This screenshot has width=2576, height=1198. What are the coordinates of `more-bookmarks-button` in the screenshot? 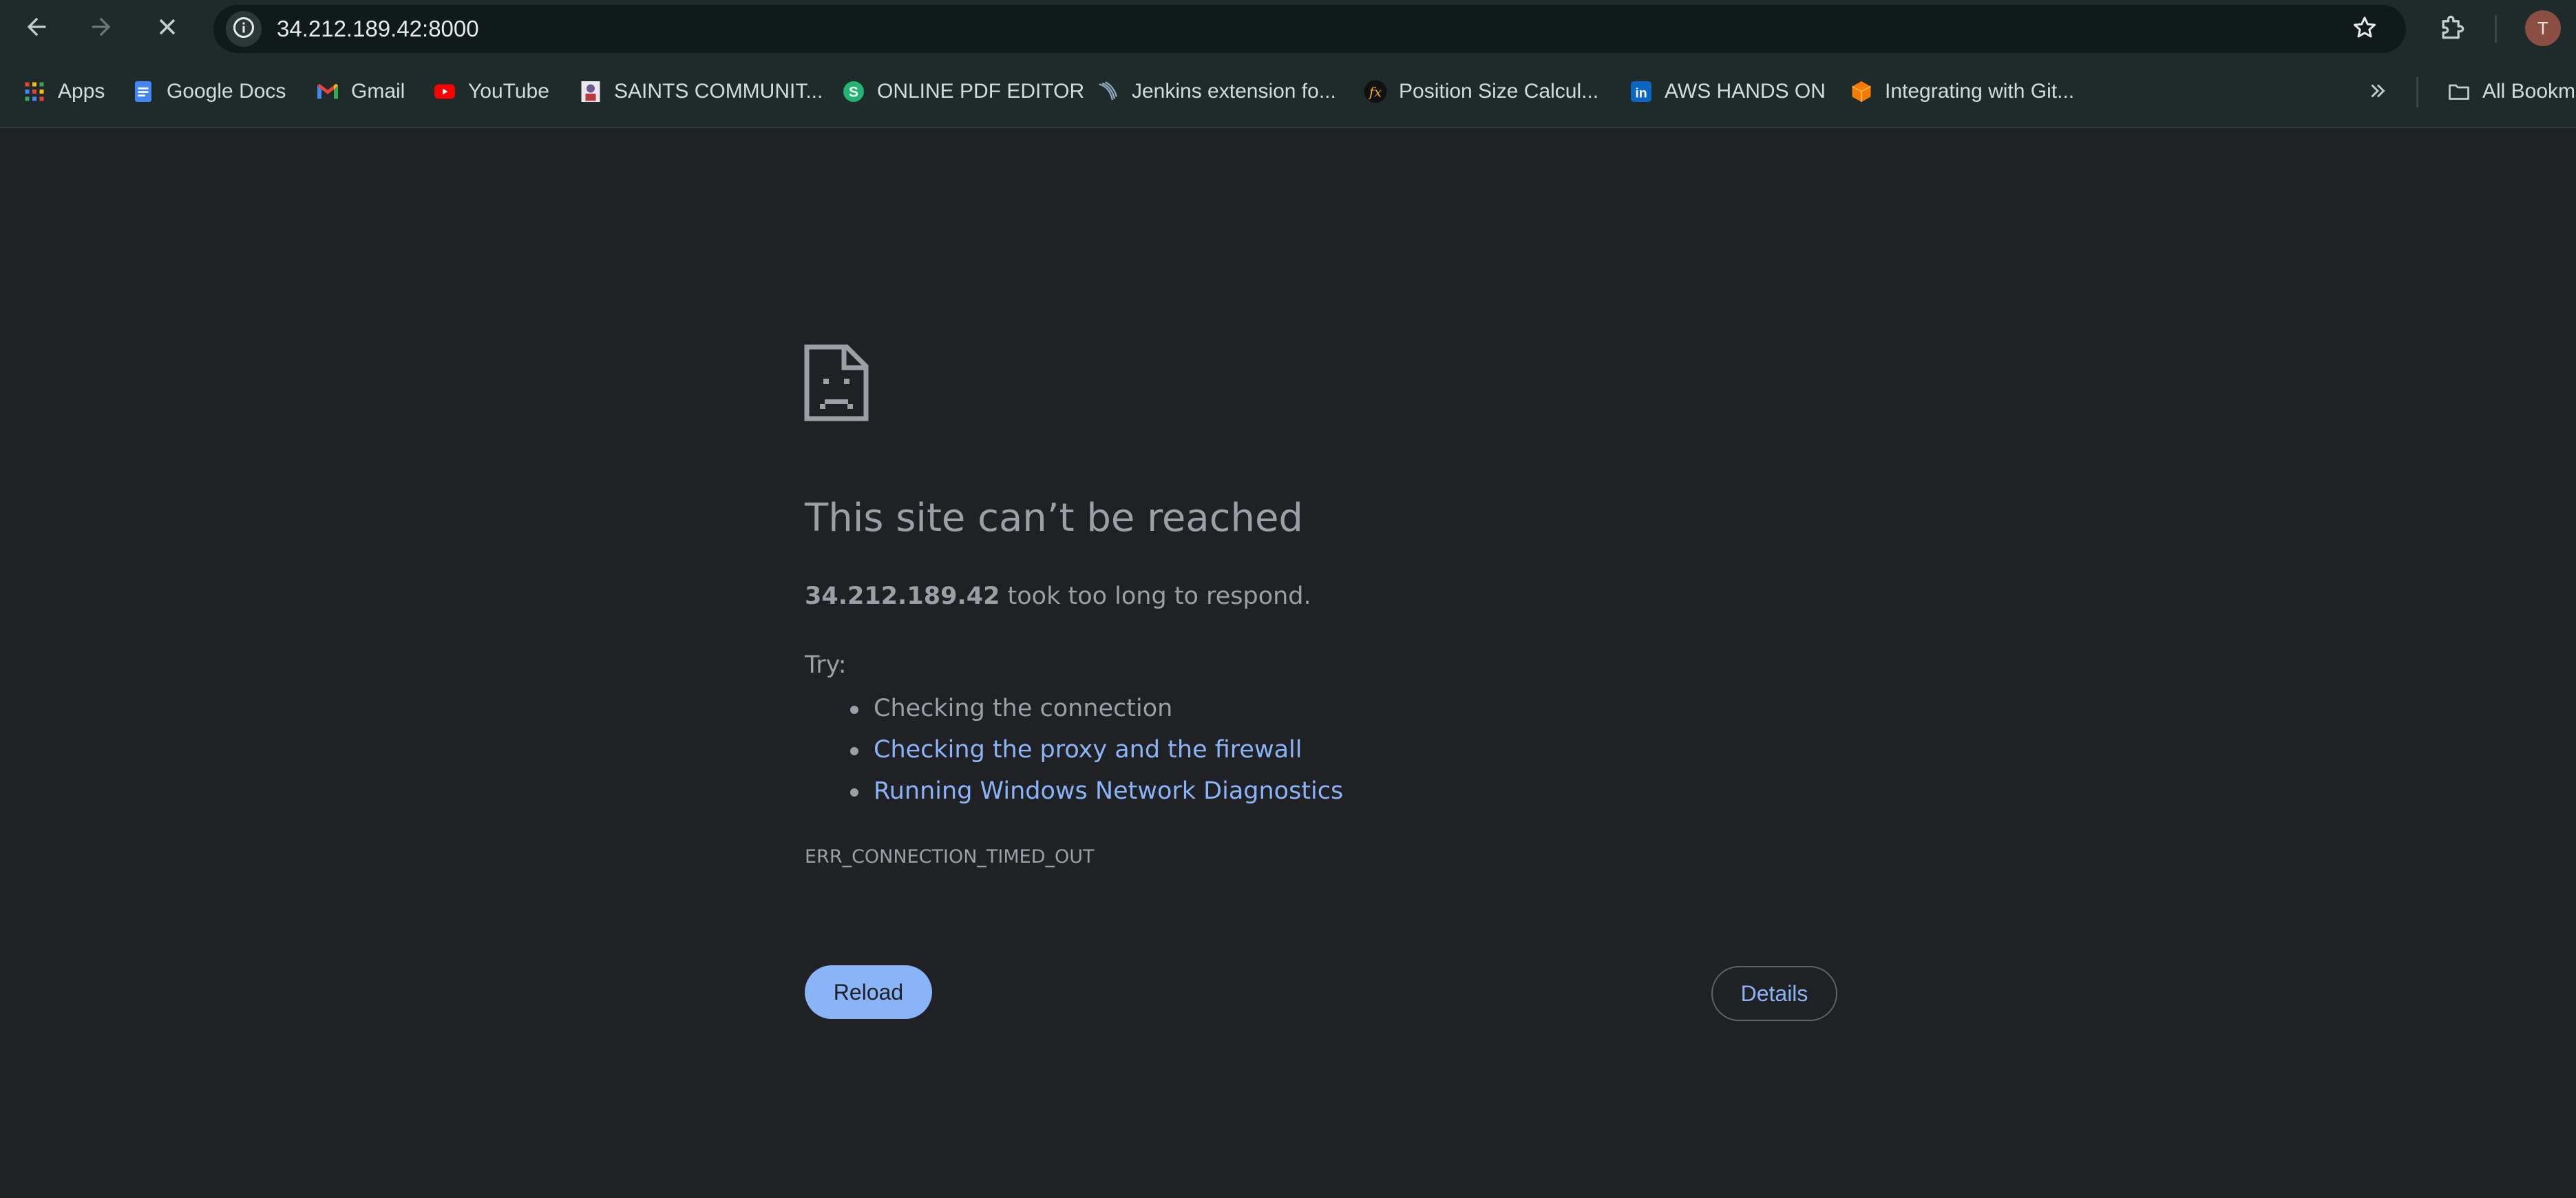 It's located at (2378, 92).